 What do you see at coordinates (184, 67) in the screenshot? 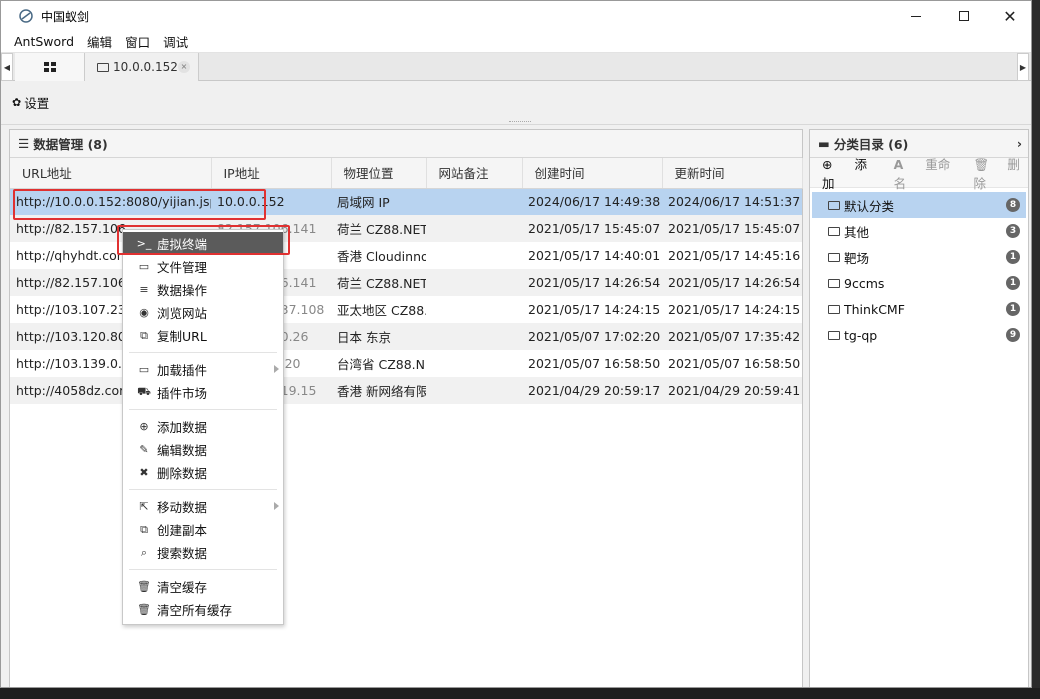
I see `tab-close-button: ×` at bounding box center [184, 67].